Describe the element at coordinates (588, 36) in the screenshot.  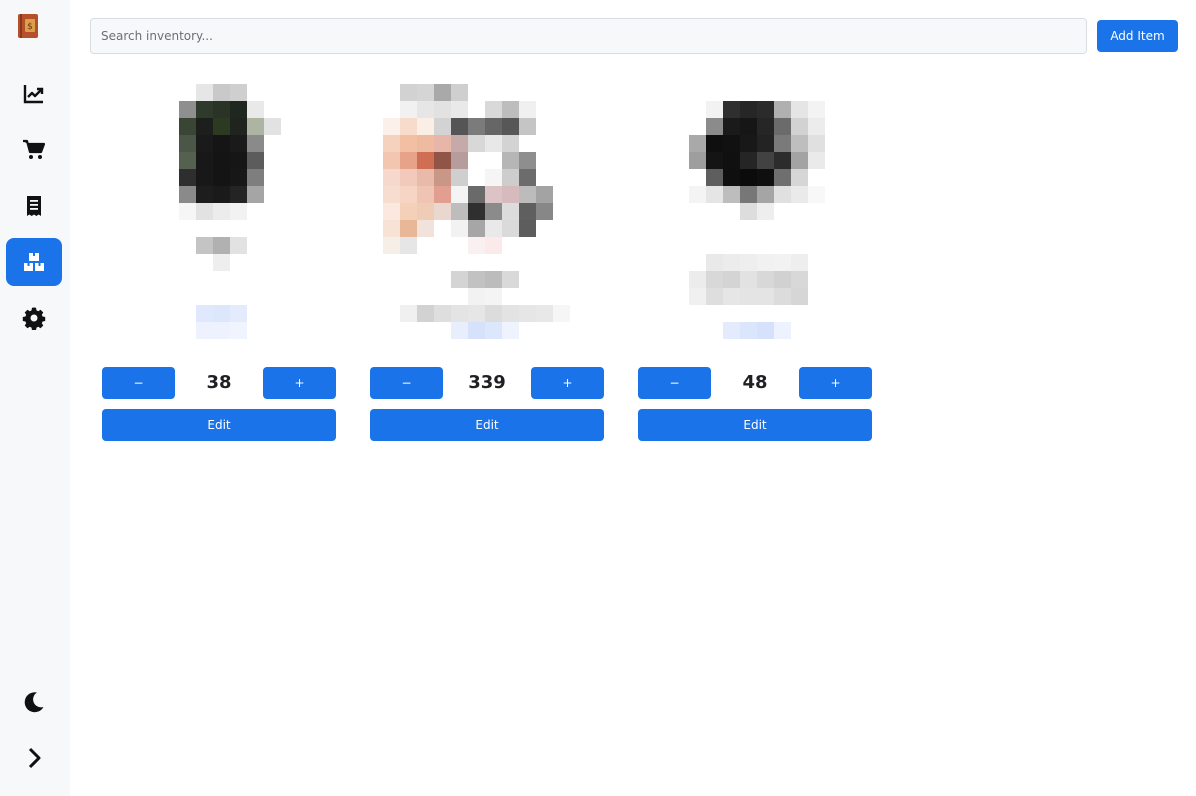
I see `search-input` at that location.